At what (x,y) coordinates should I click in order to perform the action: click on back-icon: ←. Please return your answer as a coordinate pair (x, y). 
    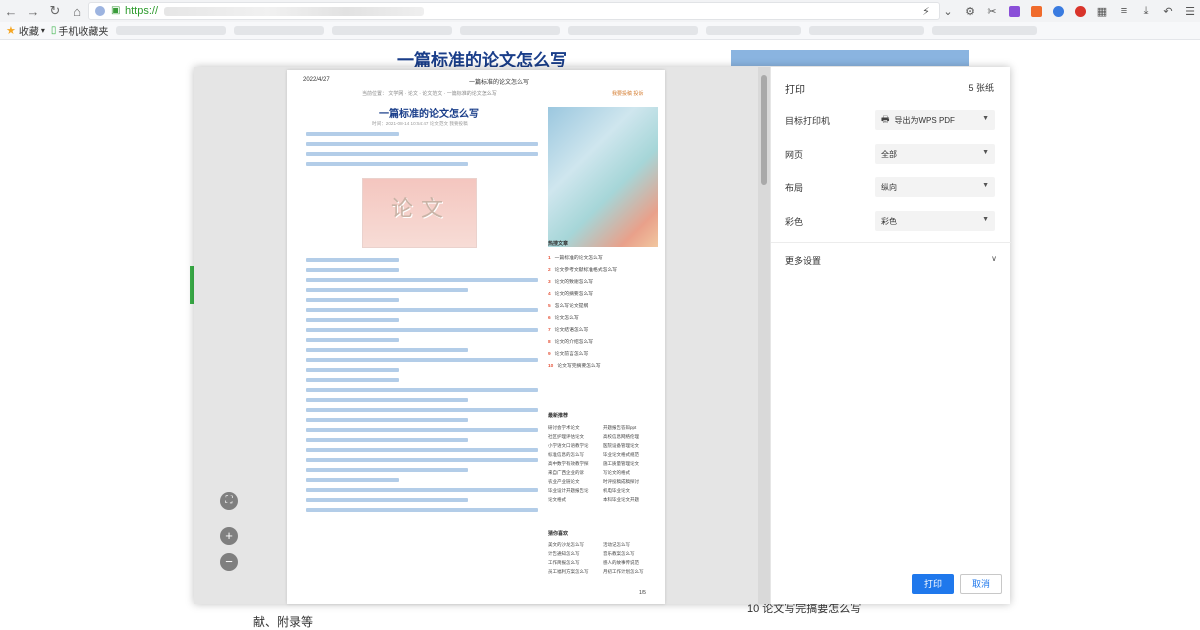
    Looking at the image, I should click on (11, 11).